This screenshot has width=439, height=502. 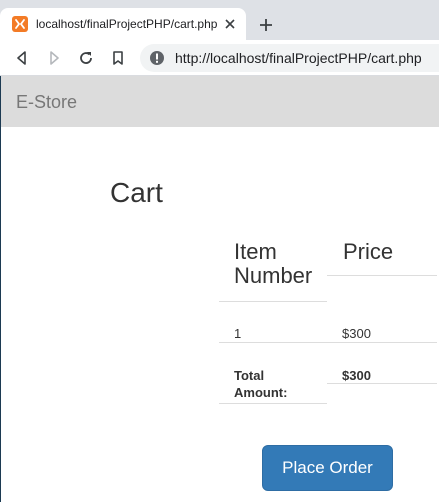 What do you see at coordinates (266, 25) in the screenshot?
I see `plus-icon` at bounding box center [266, 25].